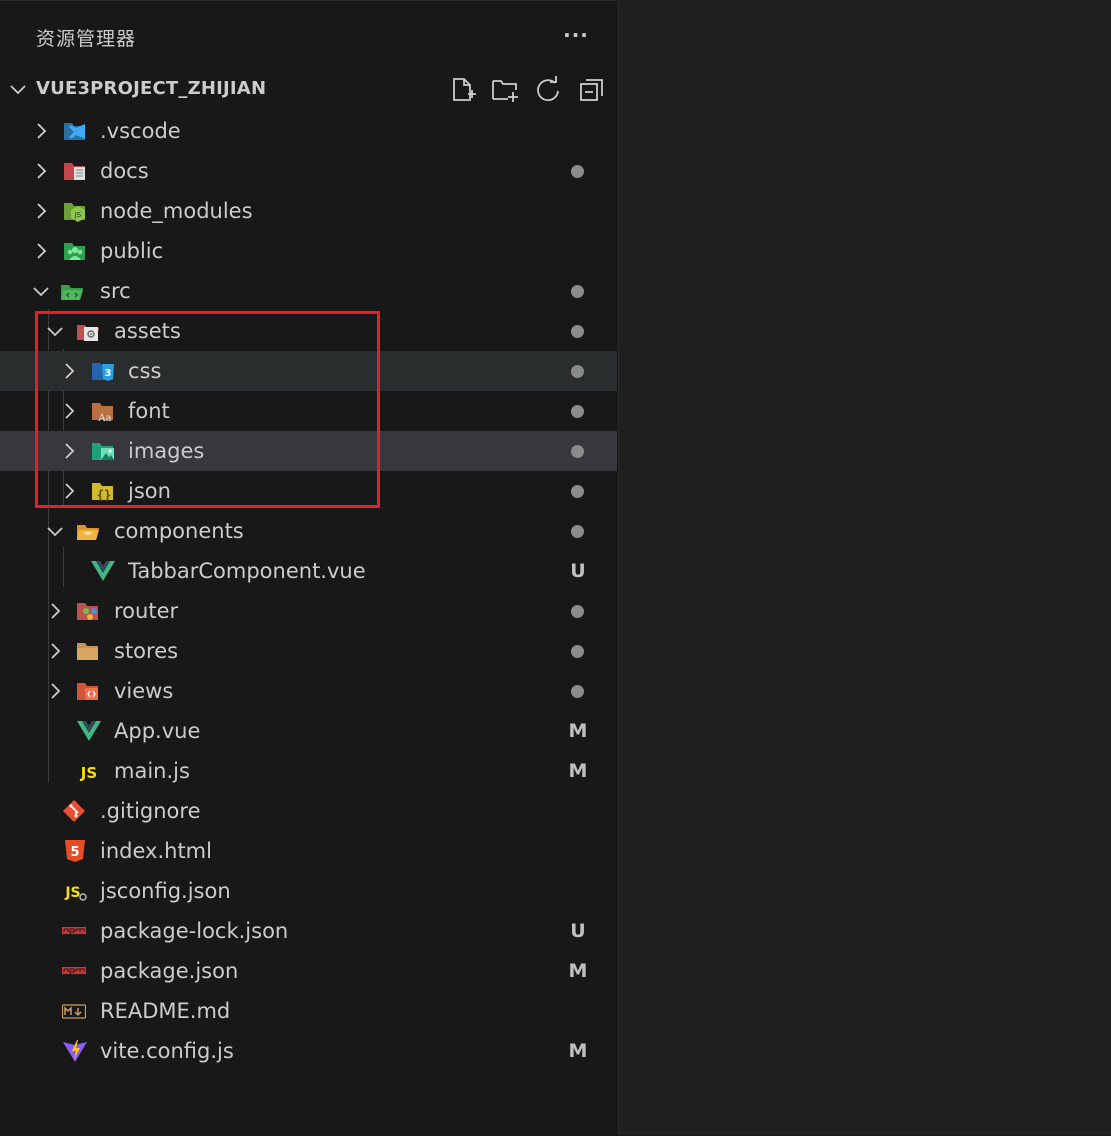 This screenshot has height=1136, width=1111. Describe the element at coordinates (194, 931) in the screenshot. I see `tree-item-label: package-lock.json` at that location.